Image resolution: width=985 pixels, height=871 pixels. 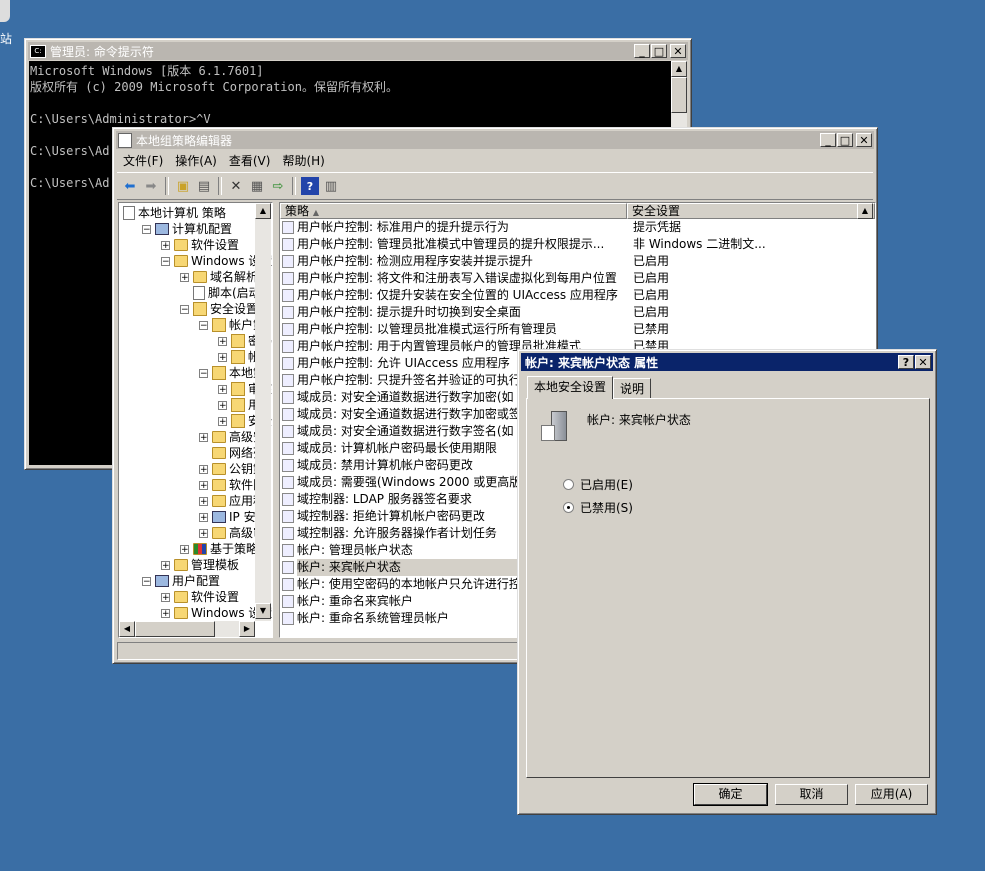 What do you see at coordinates (220, 293) in the screenshot?
I see `tree-item: 脚本(启动` at bounding box center [220, 293].